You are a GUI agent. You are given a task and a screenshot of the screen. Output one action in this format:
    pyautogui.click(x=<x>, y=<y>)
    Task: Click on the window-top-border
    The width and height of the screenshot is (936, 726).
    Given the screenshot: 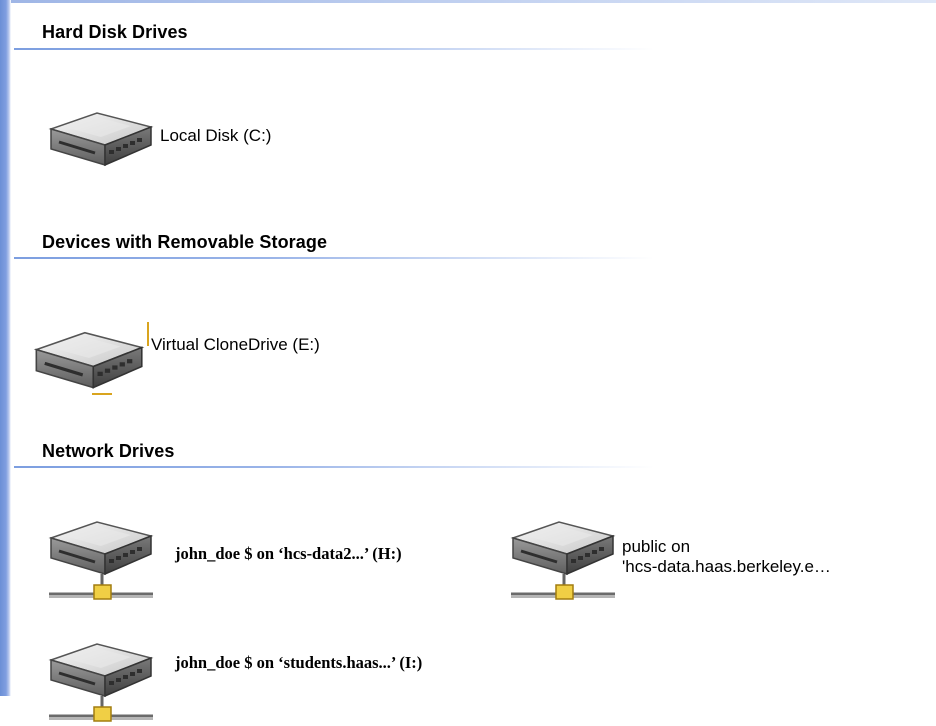 What is the action you would take?
    pyautogui.click(x=473, y=1)
    